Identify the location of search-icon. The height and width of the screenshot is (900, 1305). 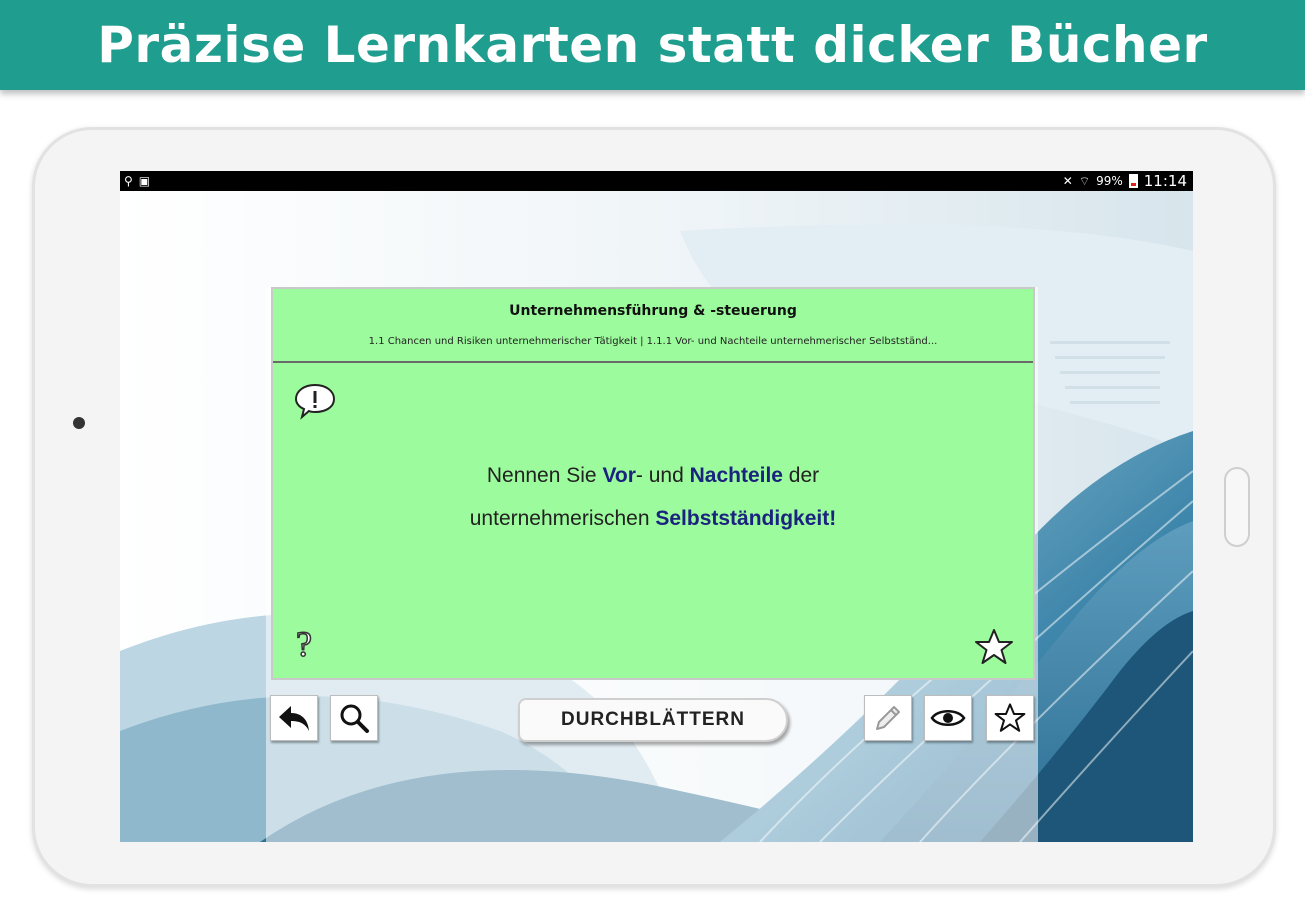
(354, 718).